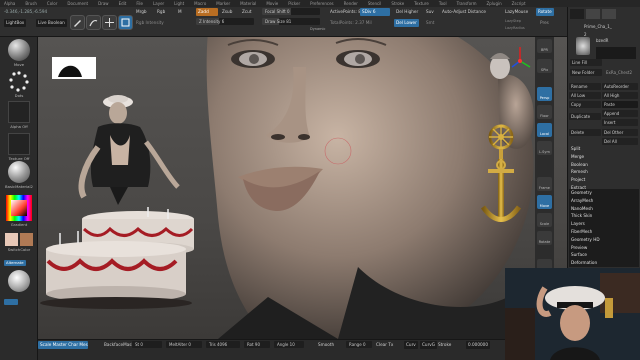 The width and height of the screenshot is (640, 360). Describe the element at coordinates (604, 193) in the screenshot. I see `section-geometry: Geometry` at that location.